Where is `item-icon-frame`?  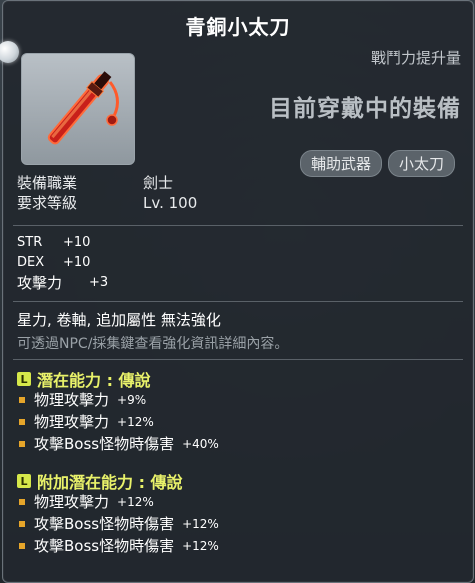 item-icon-frame is located at coordinates (78, 109).